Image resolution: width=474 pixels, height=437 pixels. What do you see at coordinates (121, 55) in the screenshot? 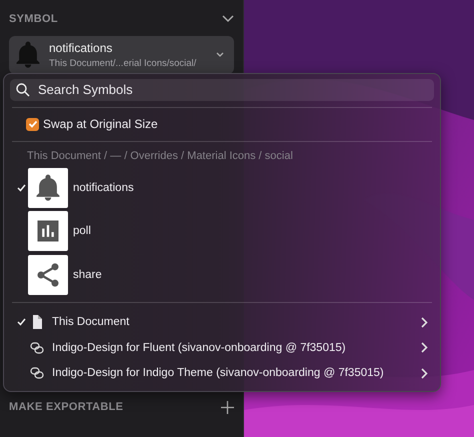
I see `symbol-picker: notifications This Document/...erial Icons/social/` at bounding box center [121, 55].